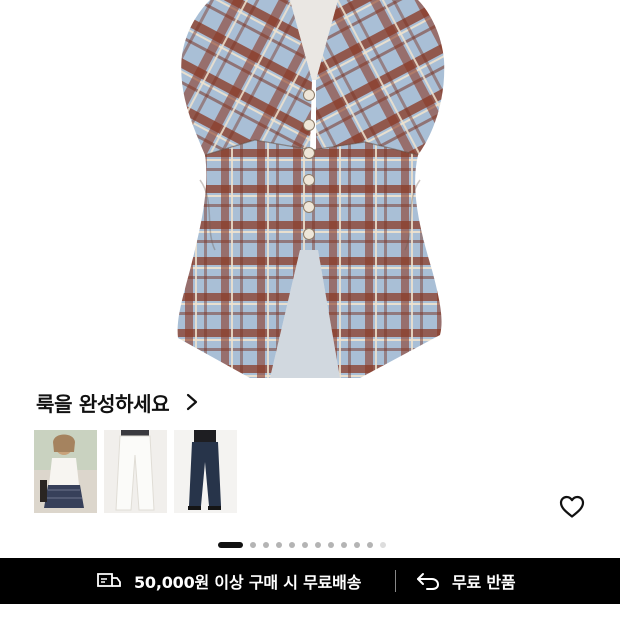 Image resolution: width=620 pixels, height=620 pixels. I want to click on heart-outline-icon, so click(572, 506).